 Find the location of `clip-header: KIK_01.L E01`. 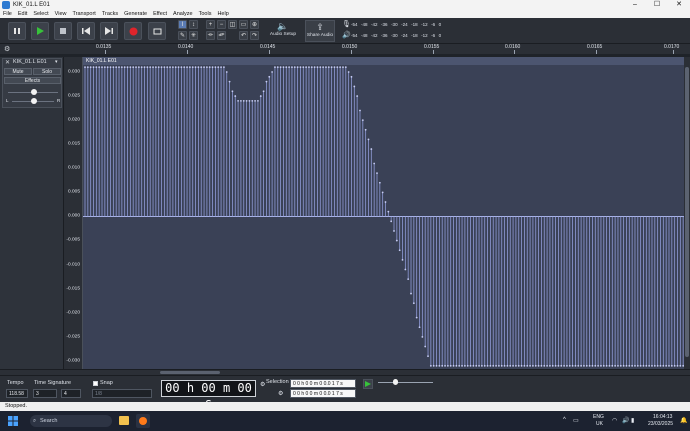

clip-header: KIK_01.L E01 is located at coordinates (383, 61).